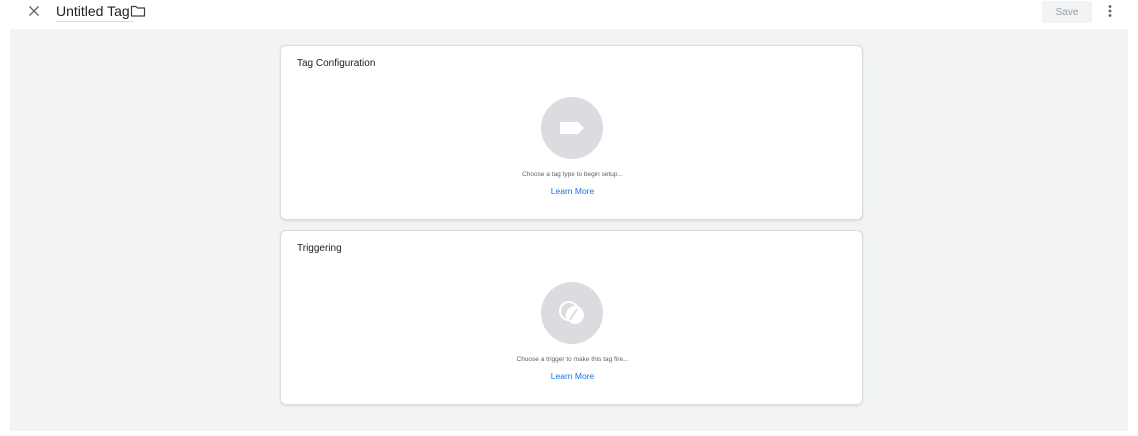  I want to click on choose-trigger-button, so click(572, 313).